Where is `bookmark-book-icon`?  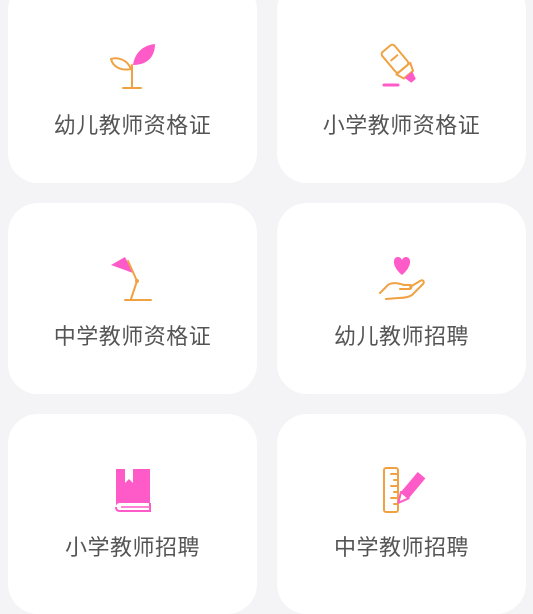 bookmark-book-icon is located at coordinates (133, 491).